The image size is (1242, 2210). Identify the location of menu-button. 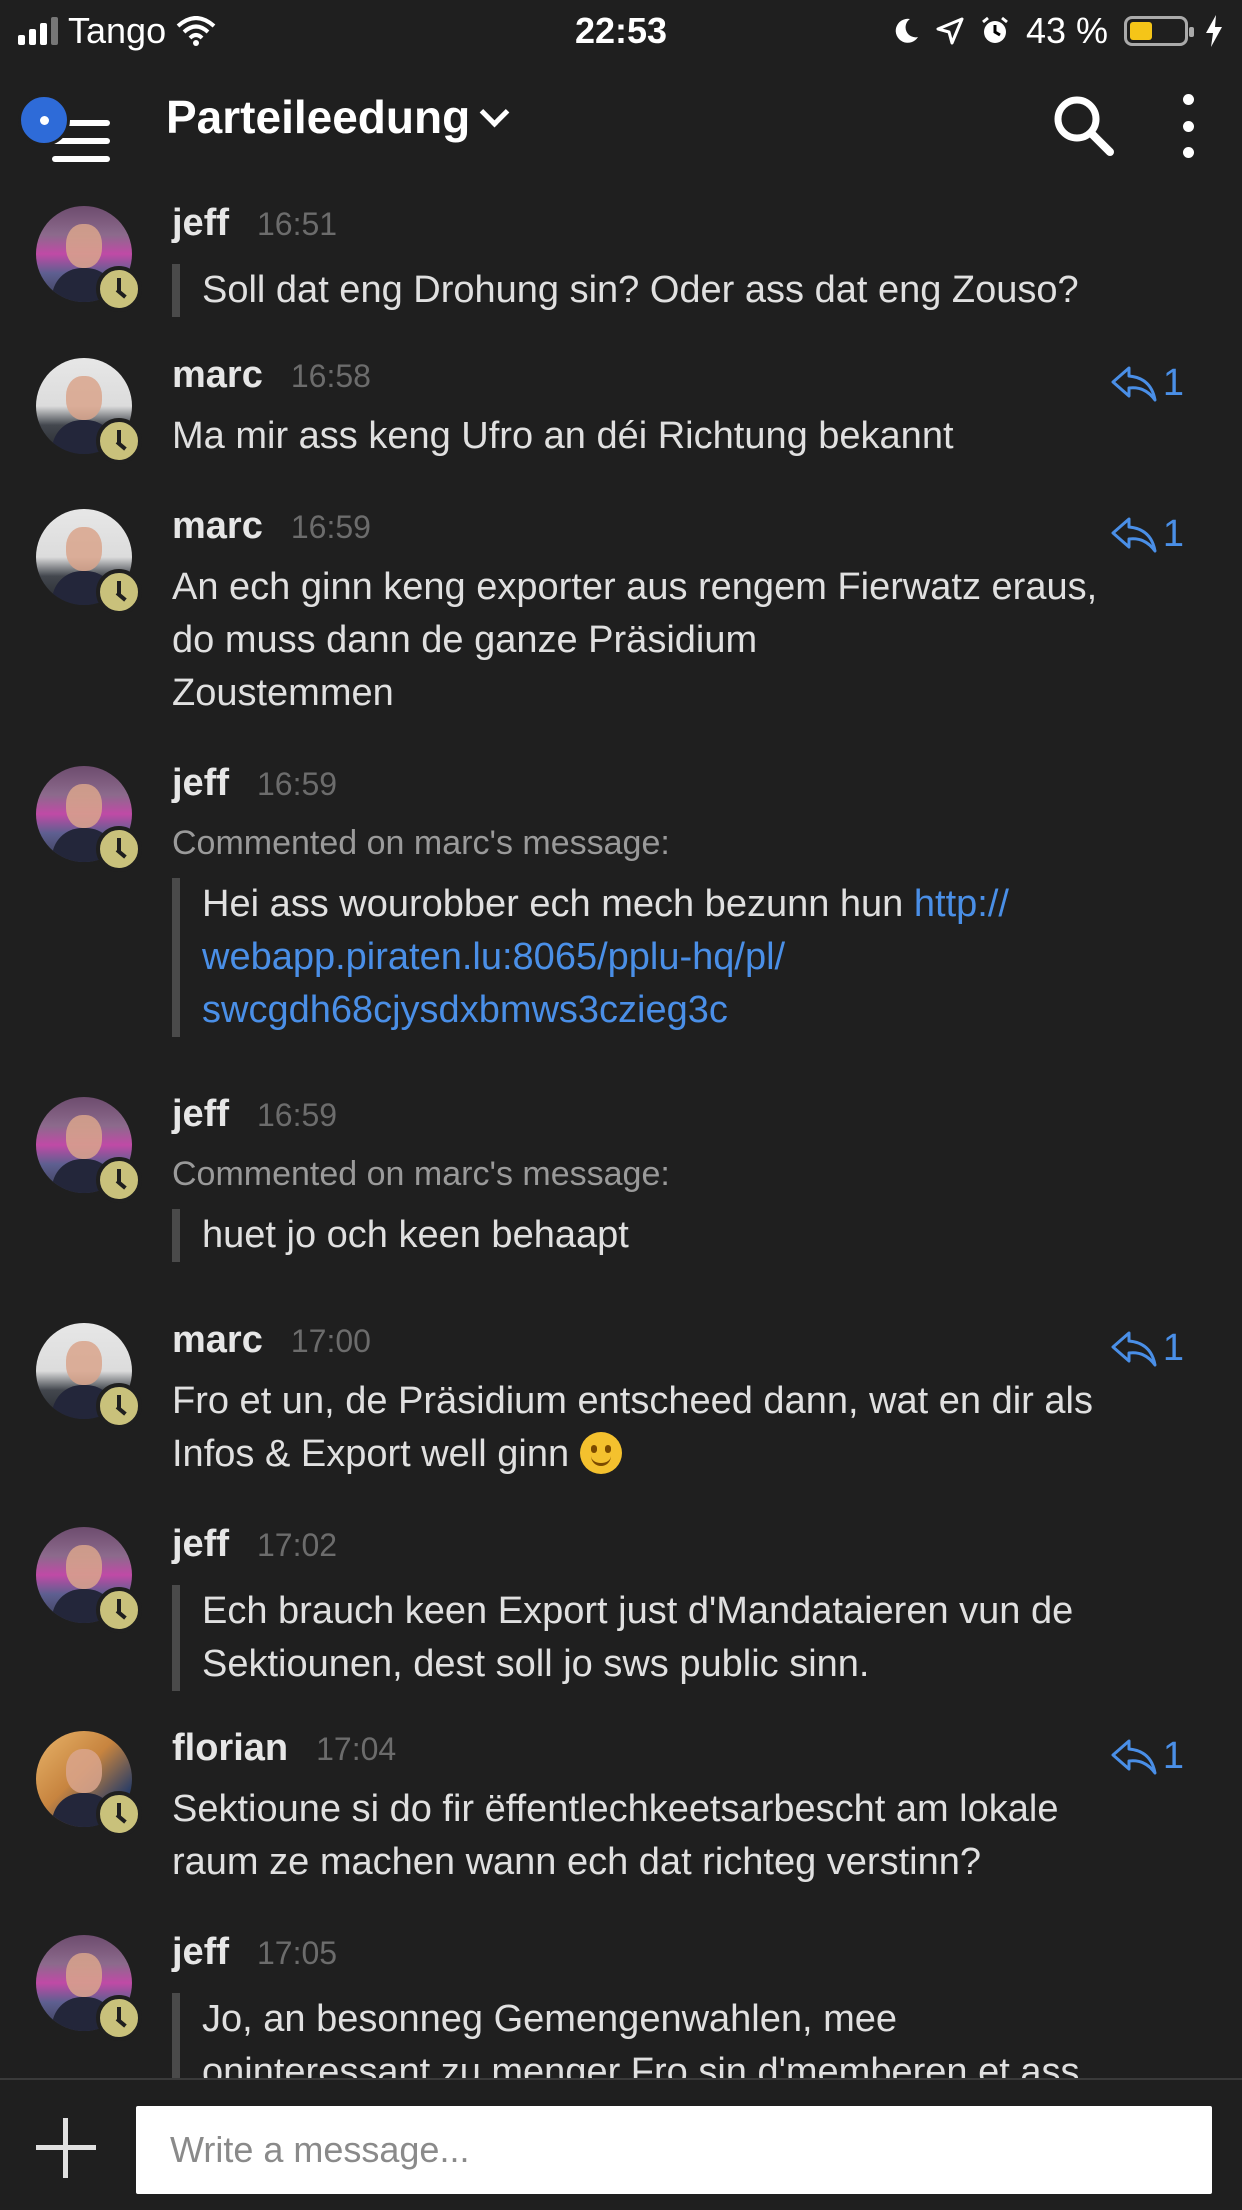
(68, 128).